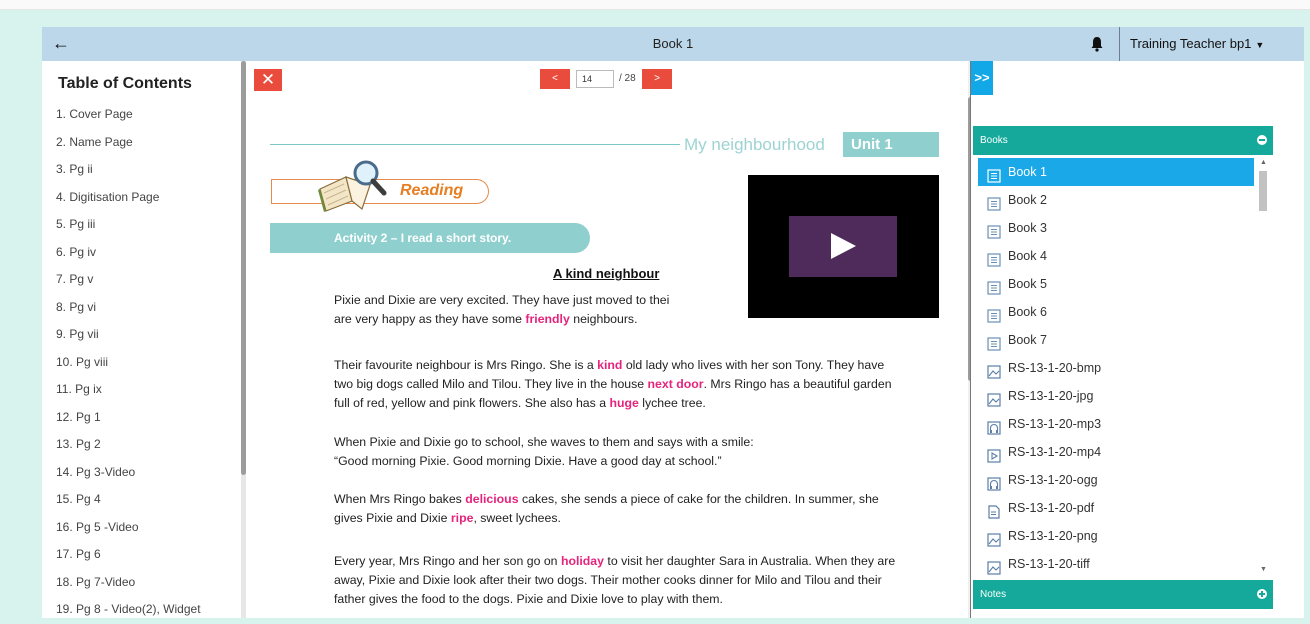 The height and width of the screenshot is (624, 1310). What do you see at coordinates (891, 144) in the screenshot?
I see `unit-badge: Unit 1` at bounding box center [891, 144].